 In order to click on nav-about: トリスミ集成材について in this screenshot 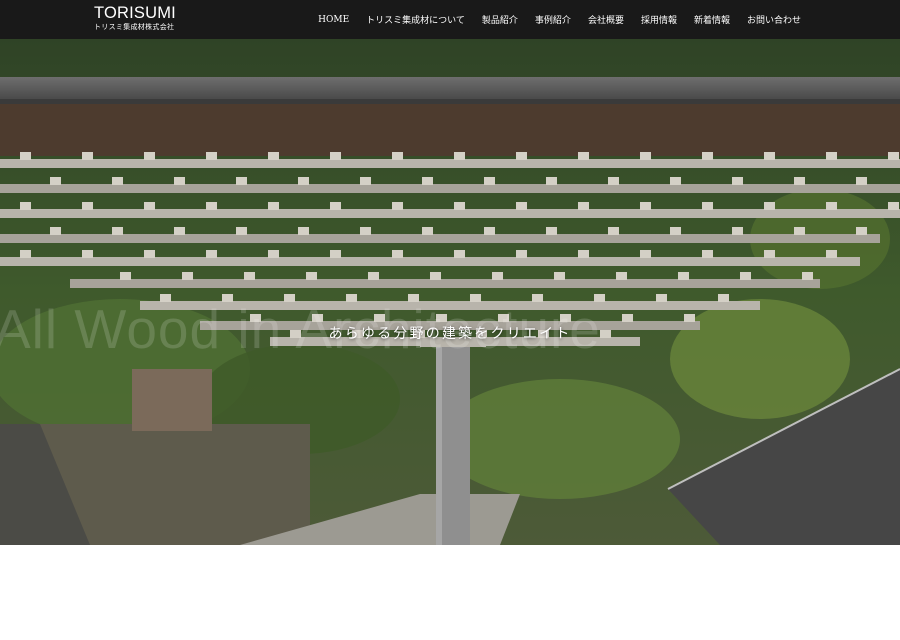, I will do `click(415, 19)`.